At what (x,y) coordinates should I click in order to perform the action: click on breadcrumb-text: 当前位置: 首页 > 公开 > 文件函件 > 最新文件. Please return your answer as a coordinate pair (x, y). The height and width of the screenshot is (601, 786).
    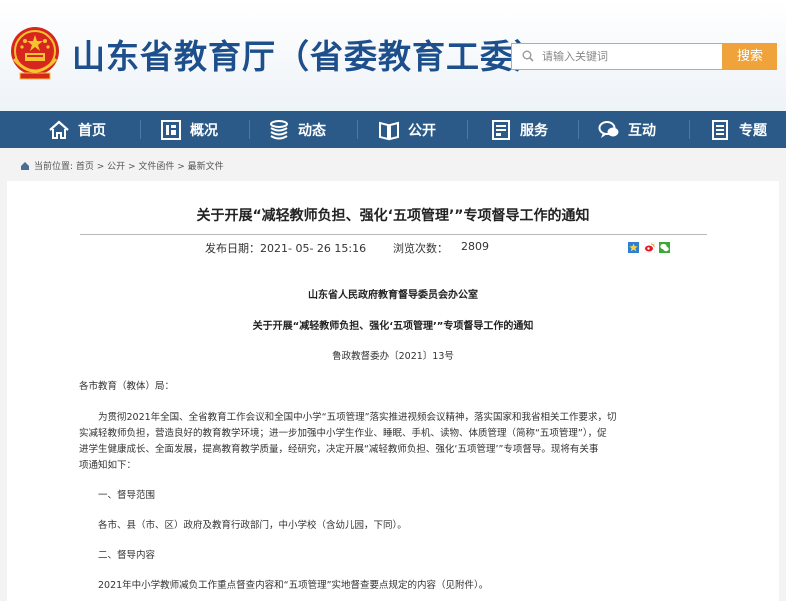
    Looking at the image, I should click on (129, 165).